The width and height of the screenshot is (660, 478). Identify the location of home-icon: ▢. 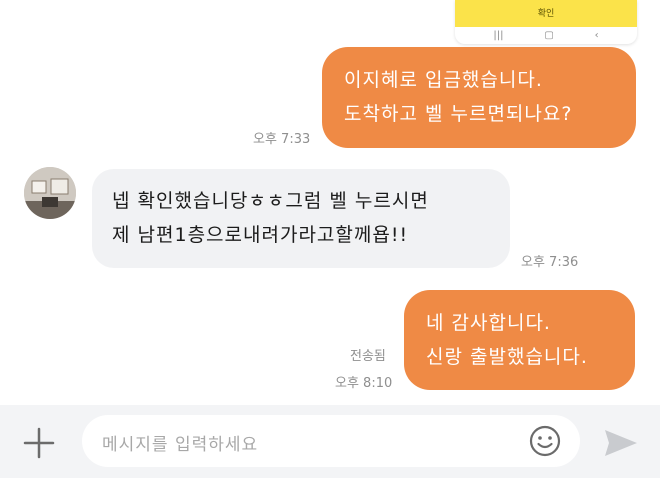
(549, 35).